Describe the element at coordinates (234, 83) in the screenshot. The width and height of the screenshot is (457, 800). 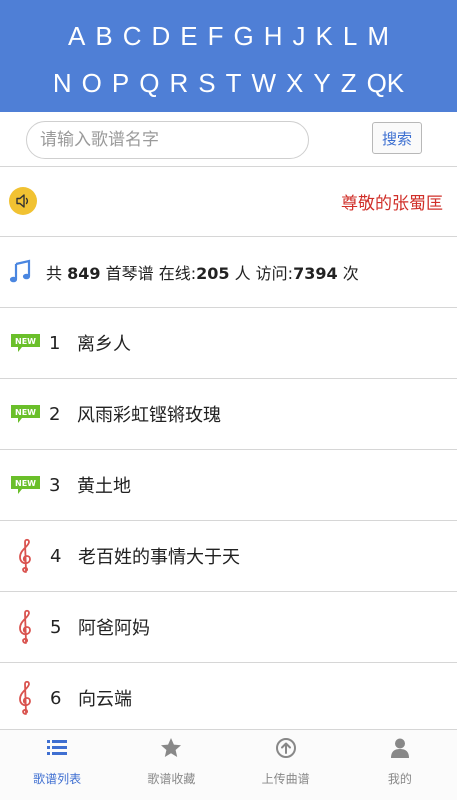
I see `letter-t: T` at that location.